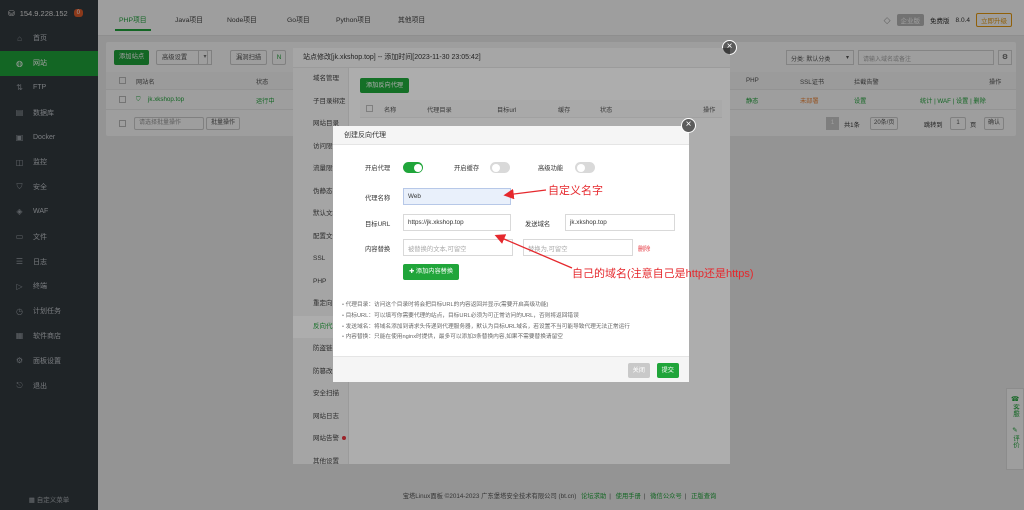 The height and width of the screenshot is (510, 1024). What do you see at coordinates (533, 251) in the screenshot?
I see `arrow-to-url` at bounding box center [533, 251].